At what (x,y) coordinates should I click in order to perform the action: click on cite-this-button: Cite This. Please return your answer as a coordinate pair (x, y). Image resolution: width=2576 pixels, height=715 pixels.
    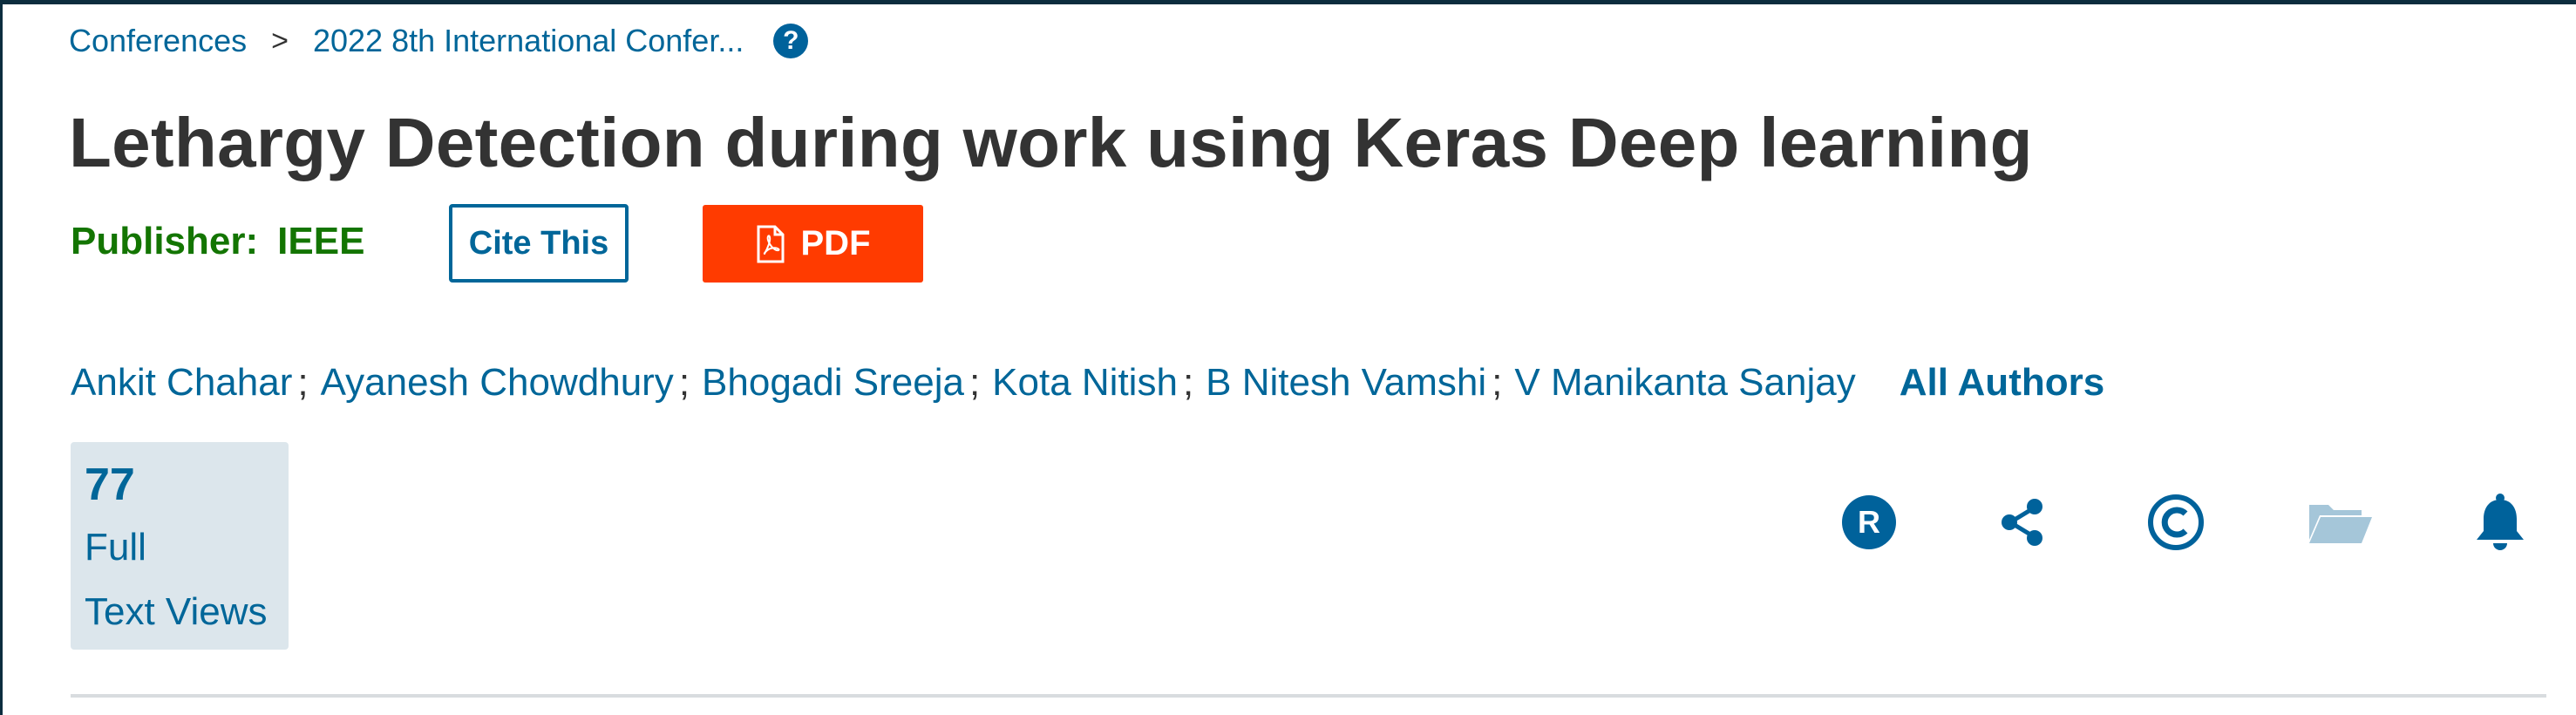
    Looking at the image, I should click on (539, 244).